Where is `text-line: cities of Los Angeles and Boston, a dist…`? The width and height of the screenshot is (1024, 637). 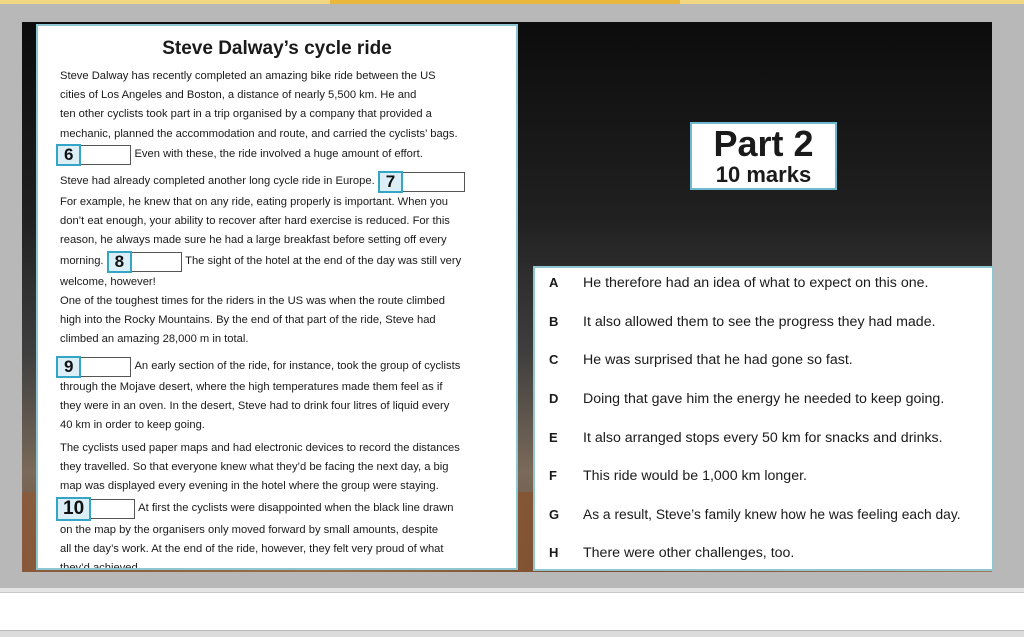
text-line: cities of Los Angeles and Boston, a dist… is located at coordinates (238, 95).